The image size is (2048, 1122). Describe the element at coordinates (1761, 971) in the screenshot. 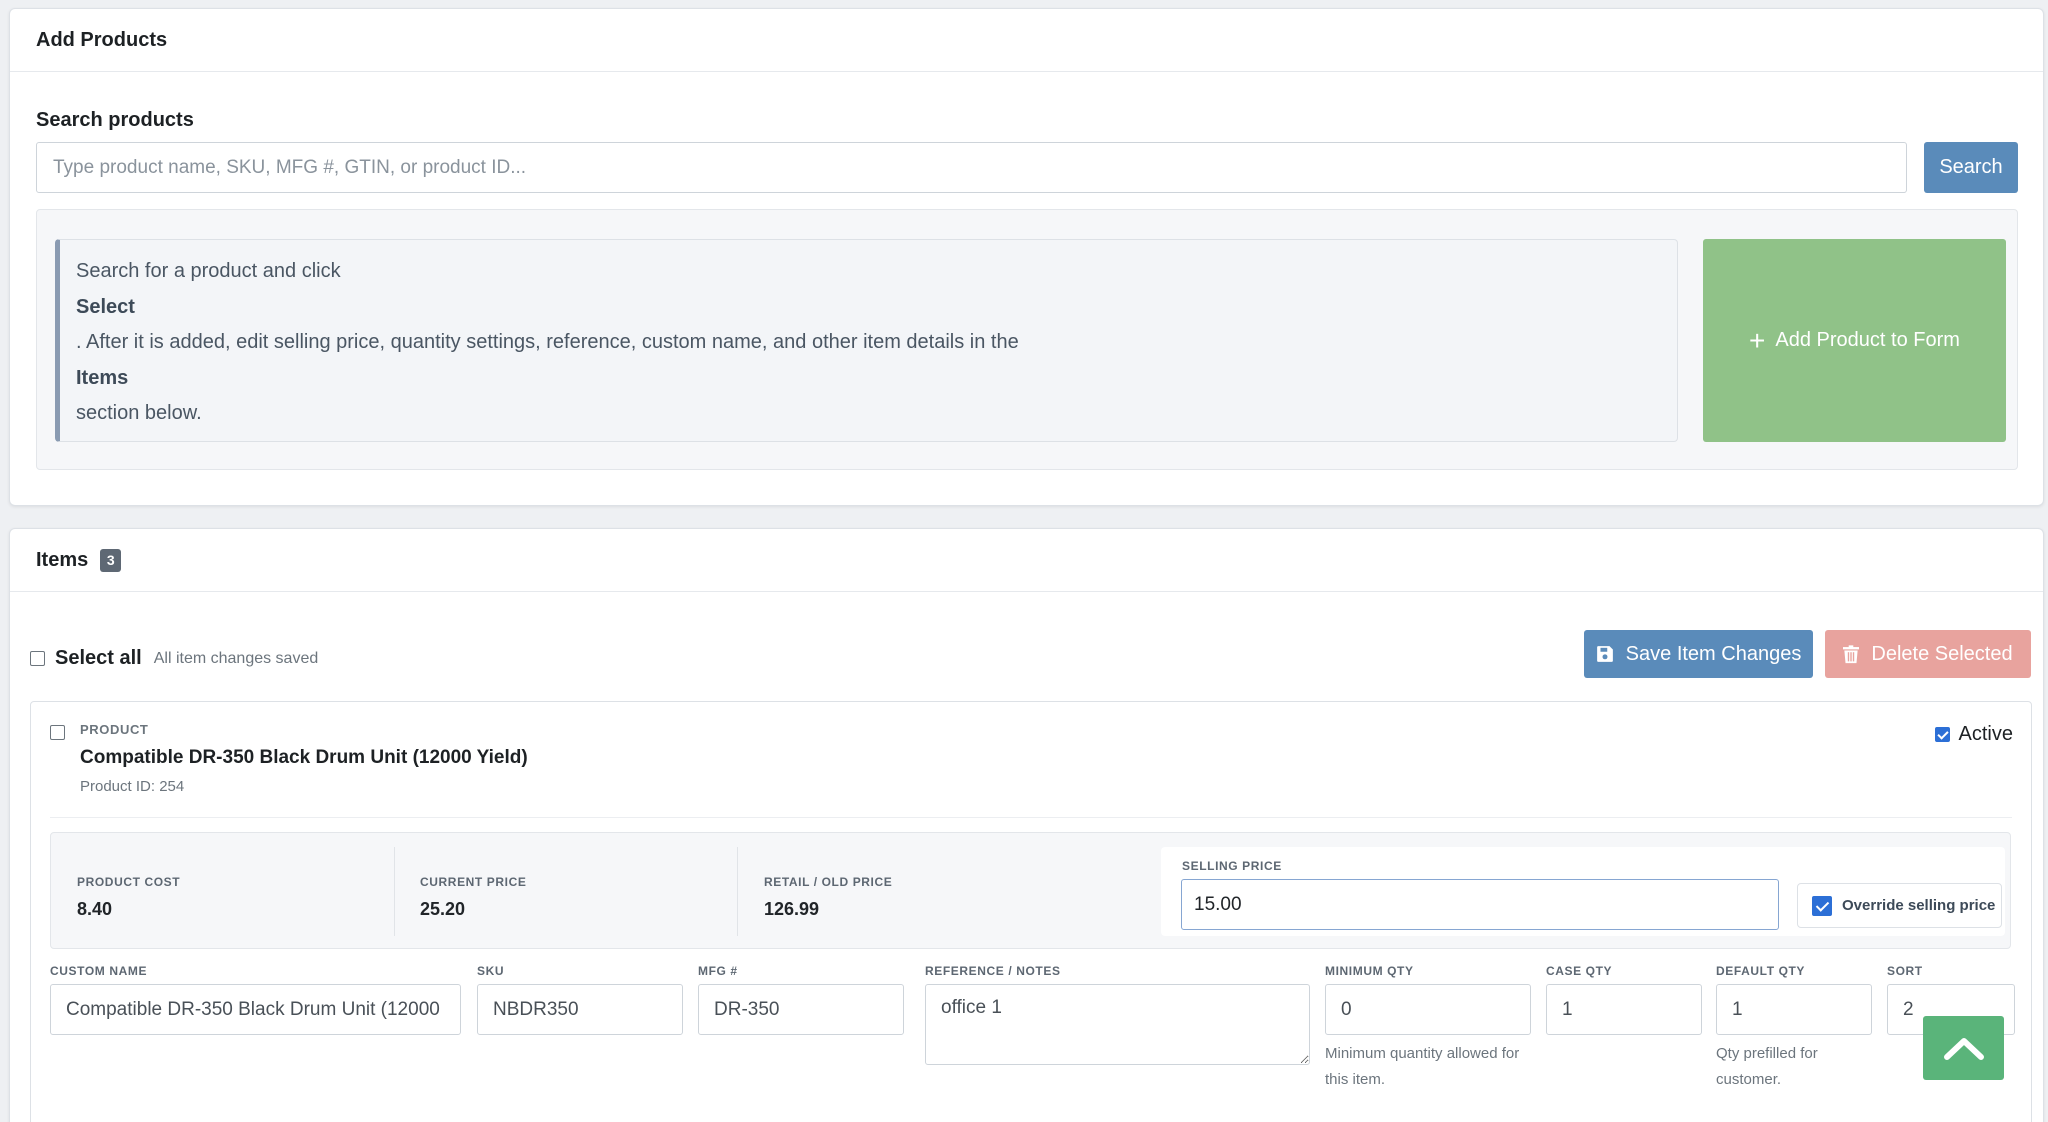

I see `default-qty-label: DEFAULT QTY` at that location.